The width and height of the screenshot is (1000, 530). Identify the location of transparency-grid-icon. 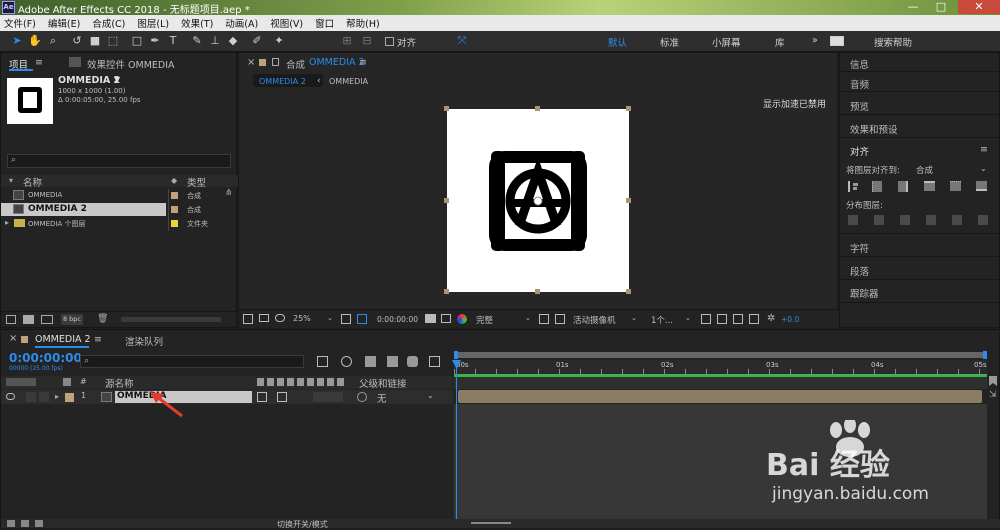
(560, 319).